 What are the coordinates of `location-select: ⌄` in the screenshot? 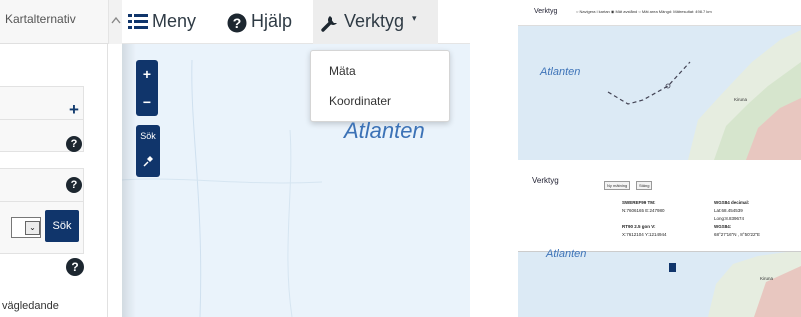 It's located at (26, 227).